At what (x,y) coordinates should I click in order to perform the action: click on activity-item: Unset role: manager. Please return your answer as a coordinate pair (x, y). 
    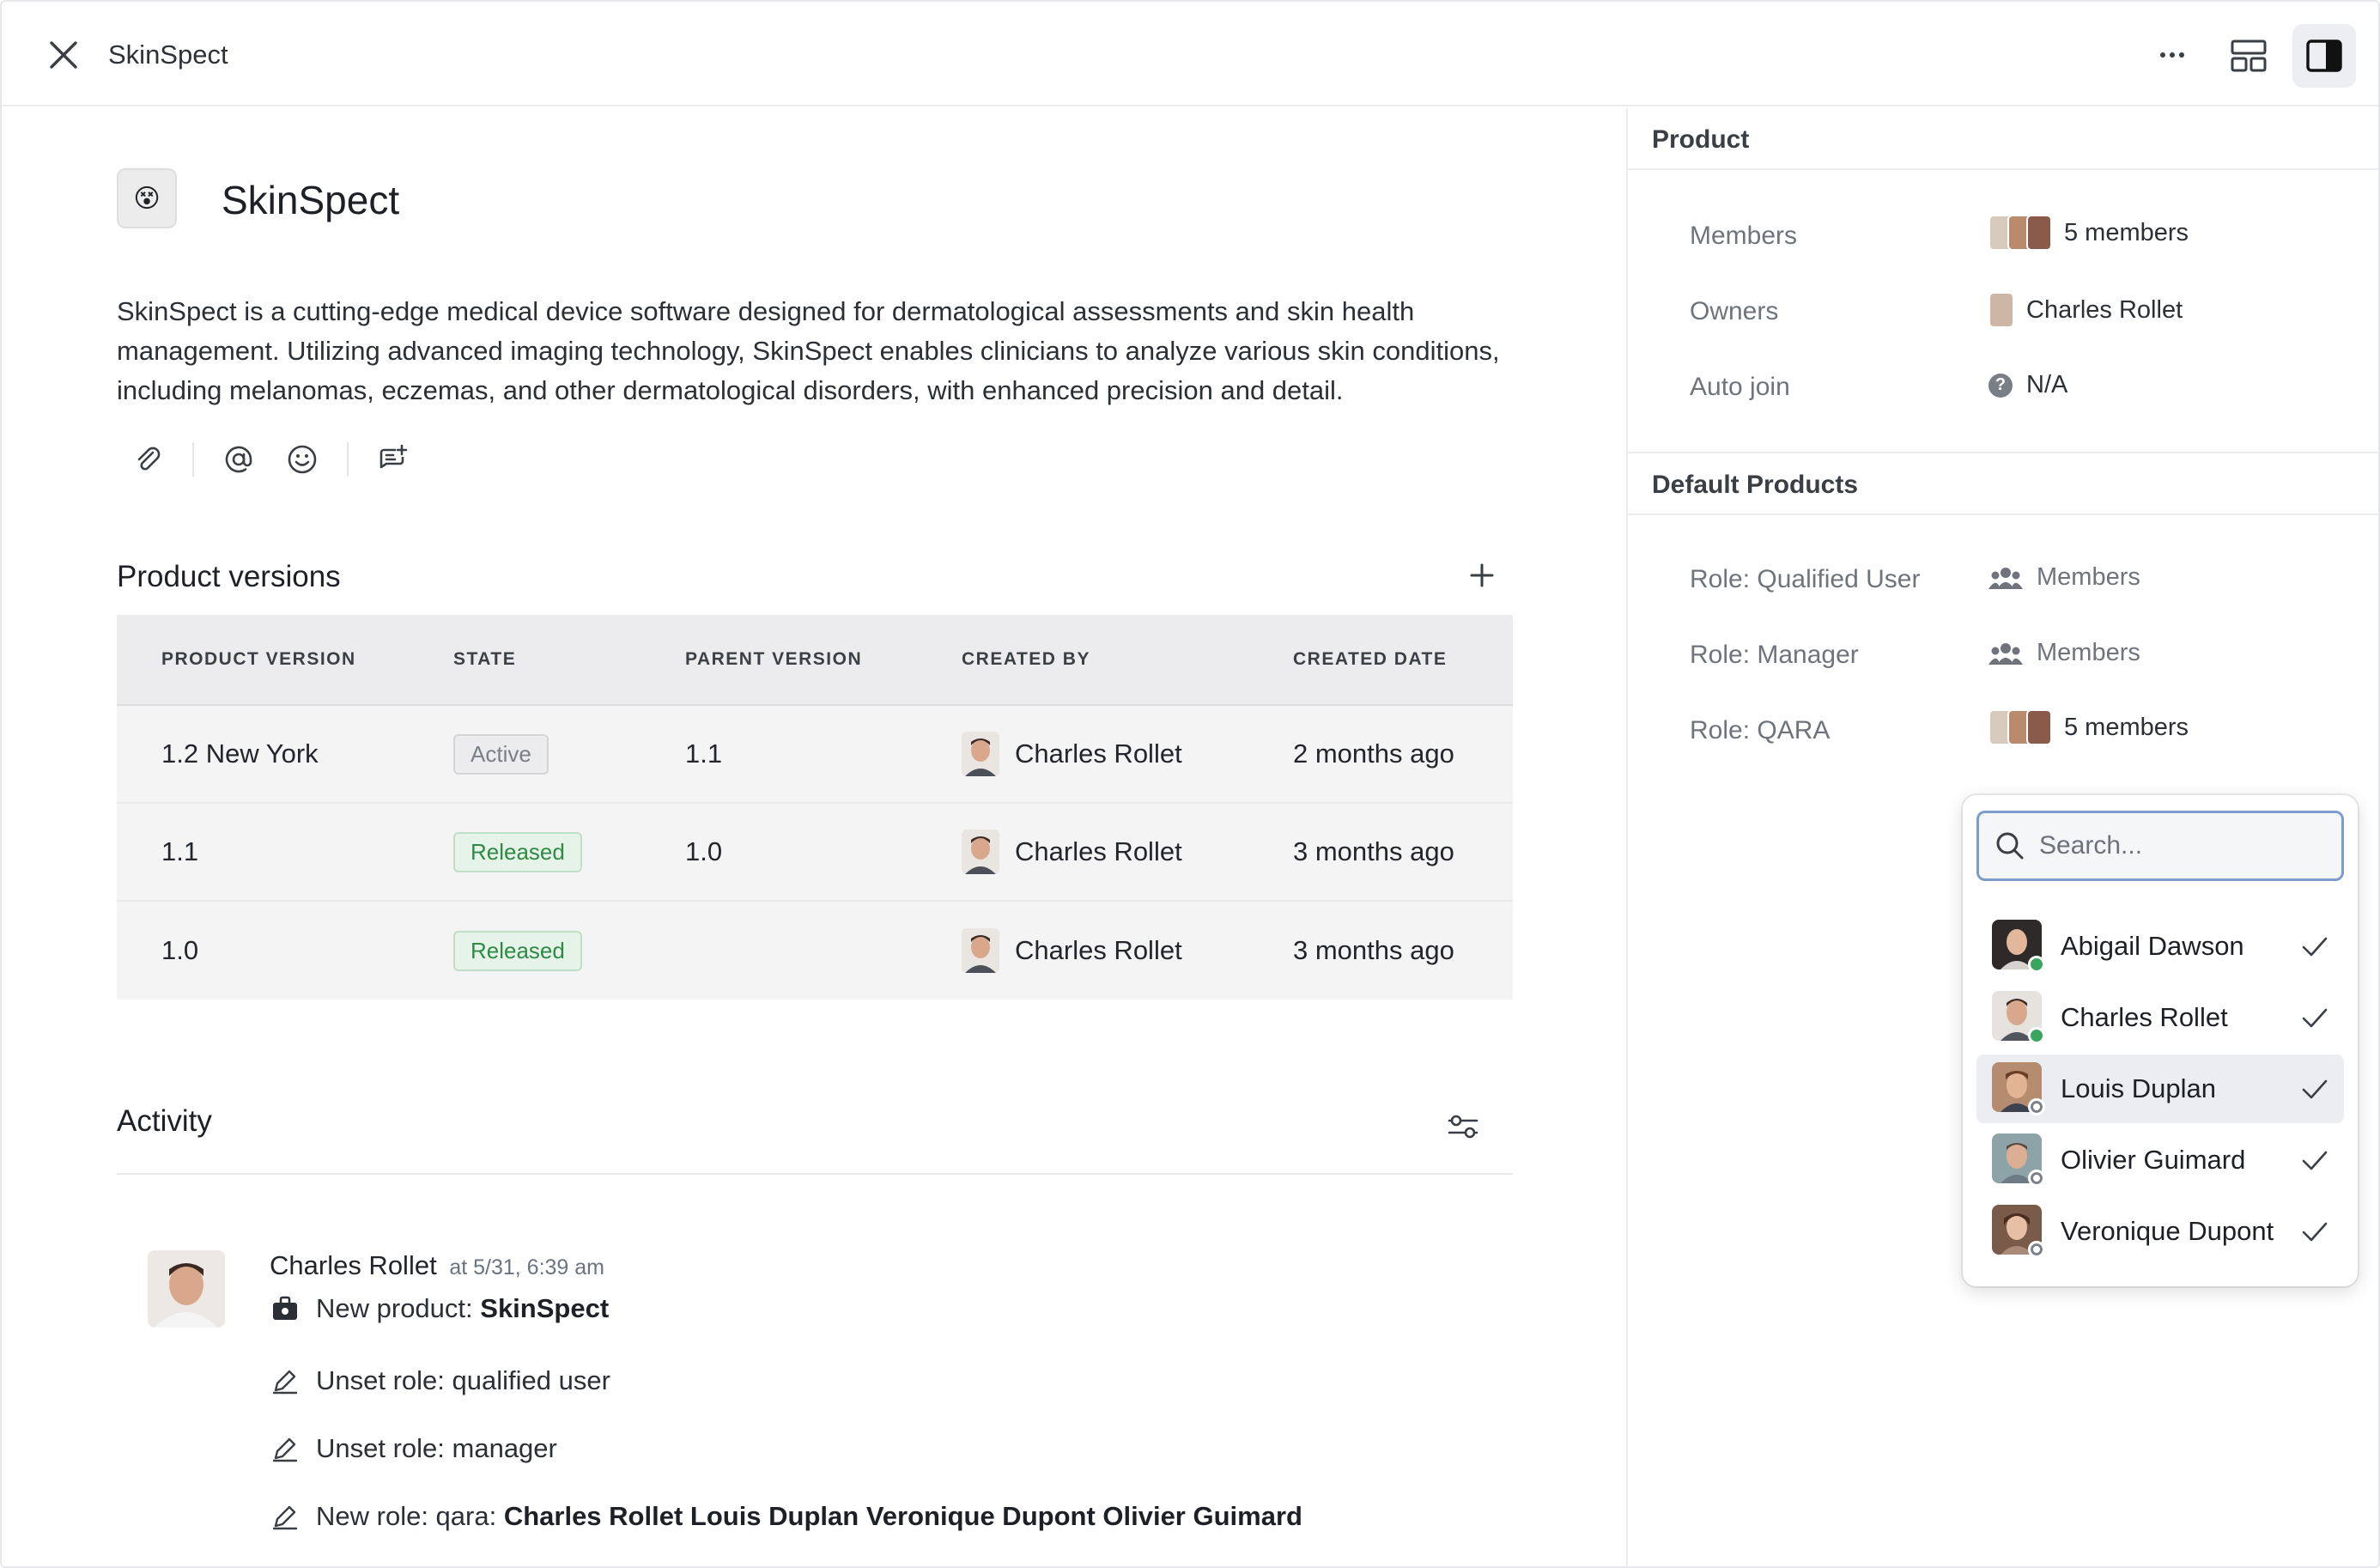
    Looking at the image, I should click on (413, 1448).